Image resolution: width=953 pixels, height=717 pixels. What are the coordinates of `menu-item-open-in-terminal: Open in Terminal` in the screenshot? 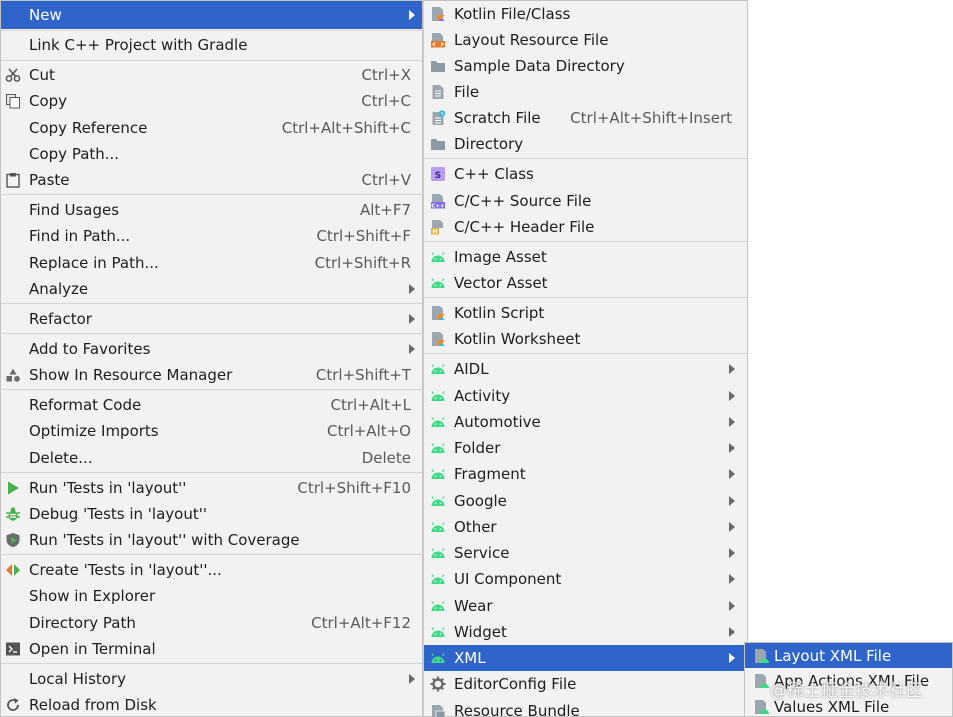 It's located at (211, 649).